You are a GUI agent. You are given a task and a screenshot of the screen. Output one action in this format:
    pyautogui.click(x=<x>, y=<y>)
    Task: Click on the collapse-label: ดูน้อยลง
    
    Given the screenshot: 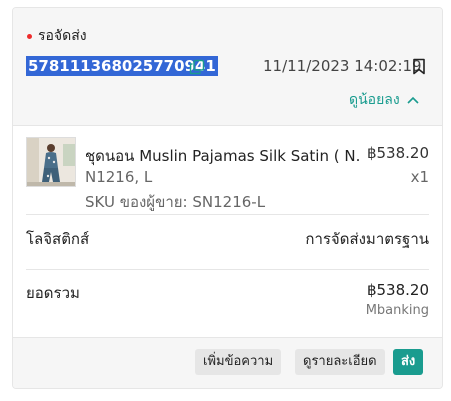 What is the action you would take?
    pyautogui.click(x=374, y=100)
    